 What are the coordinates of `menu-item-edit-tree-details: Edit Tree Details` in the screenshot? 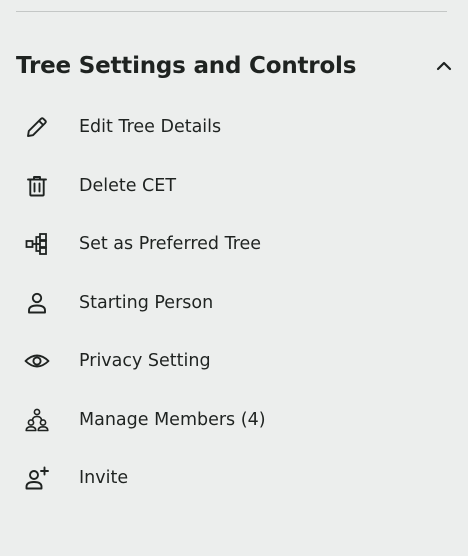 It's located at (234, 127).